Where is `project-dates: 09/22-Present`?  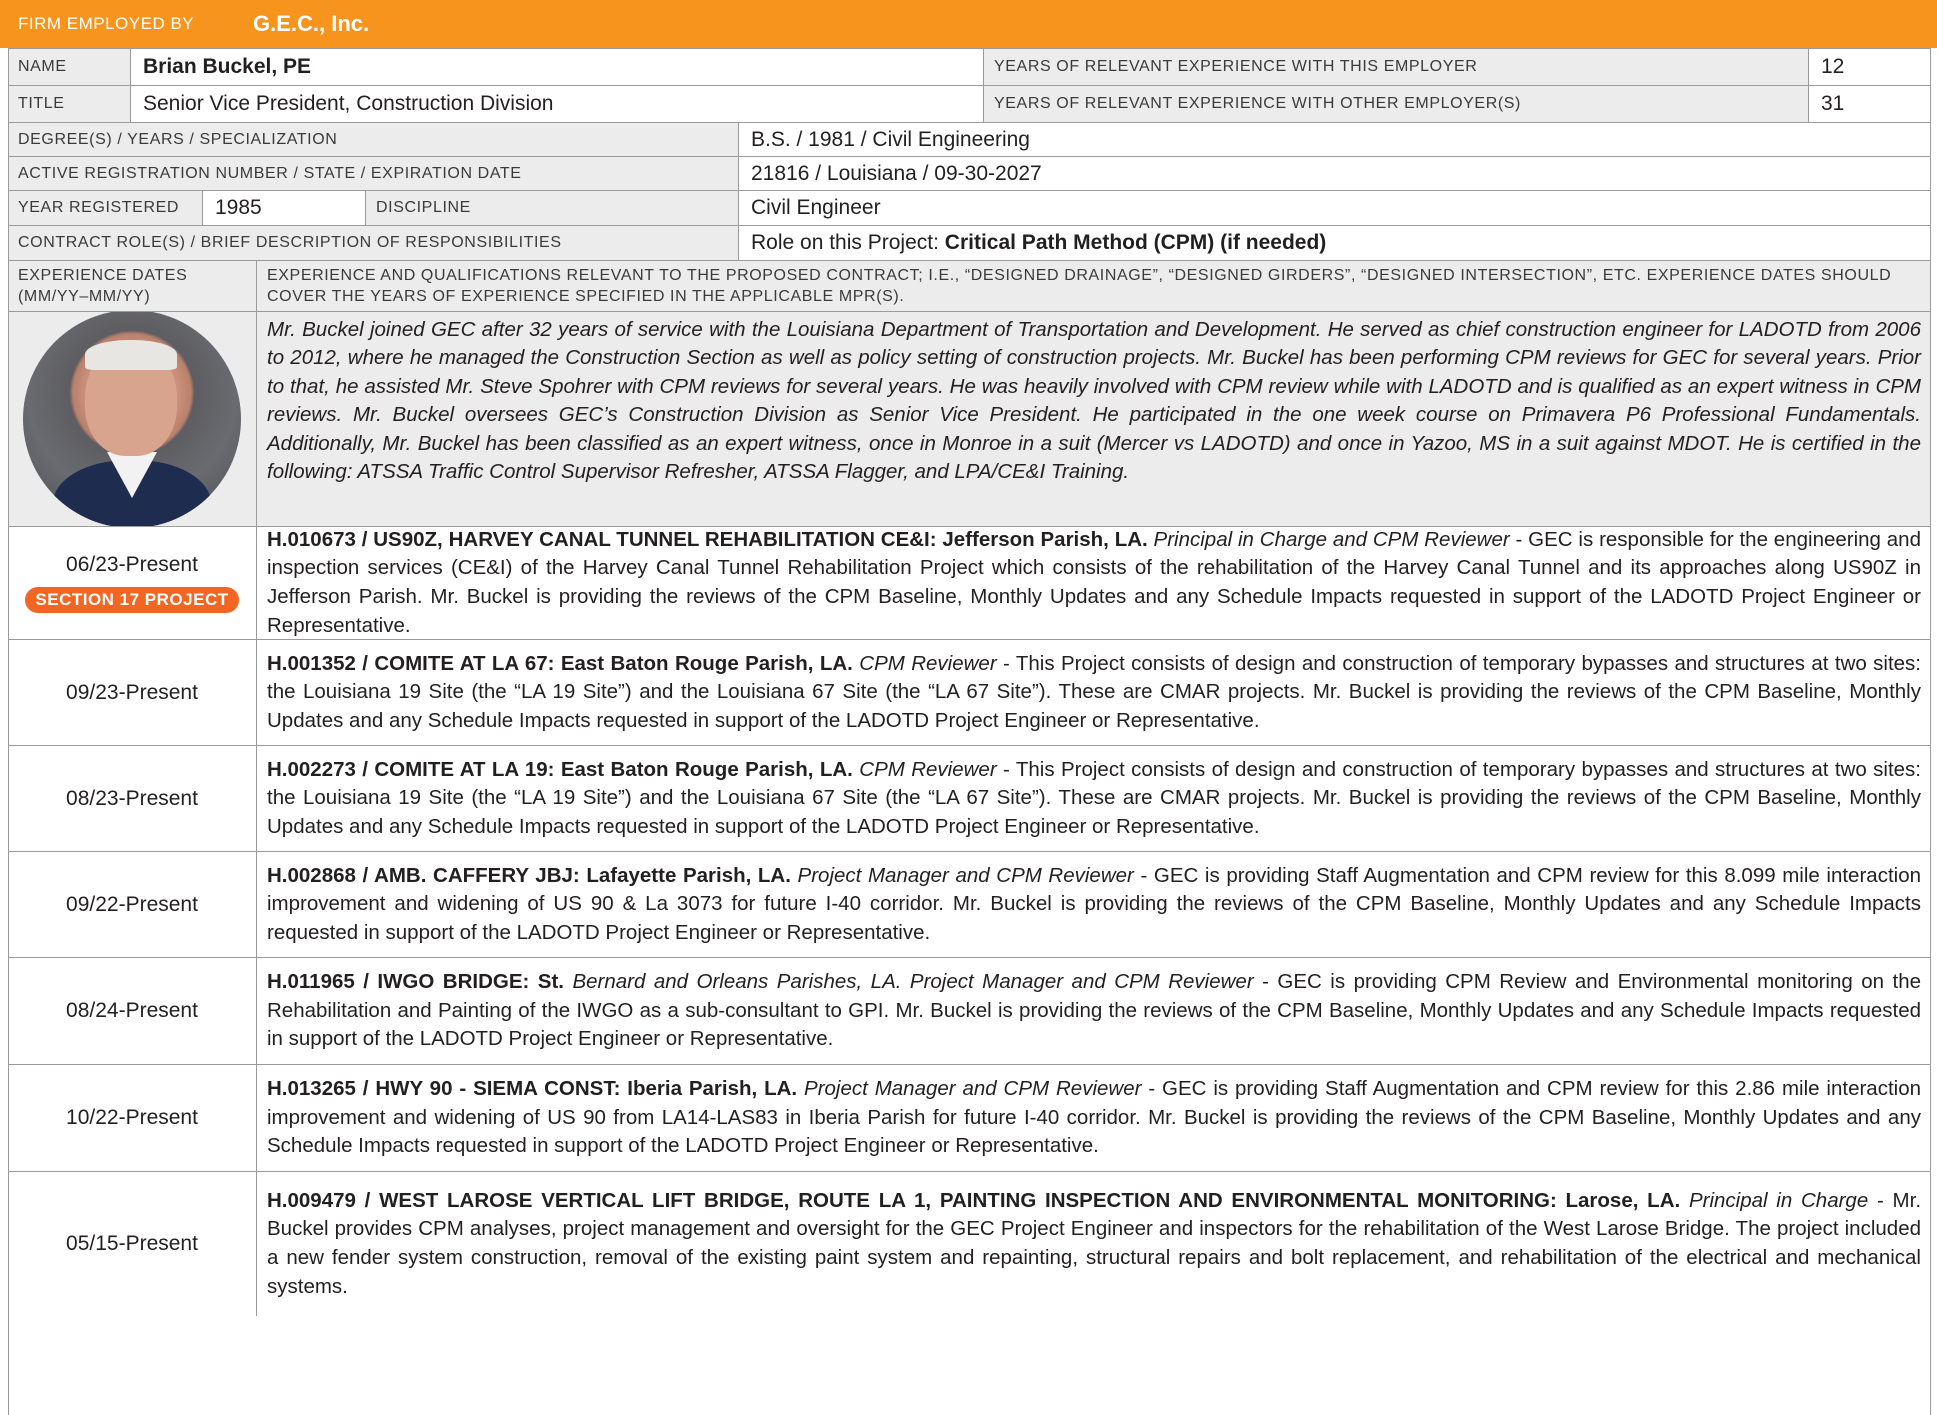 project-dates: 09/22-Present is located at coordinates (132, 904).